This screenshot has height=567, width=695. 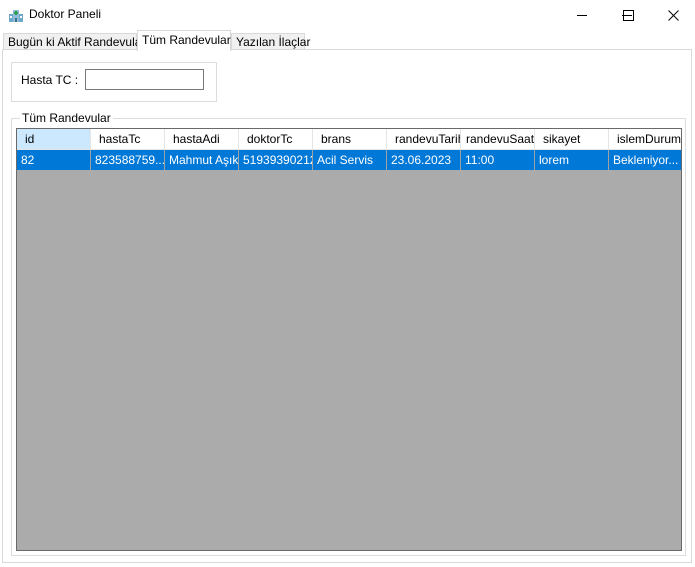 I want to click on column-header-randevutarihi: randevuTarihi, so click(x=424, y=139).